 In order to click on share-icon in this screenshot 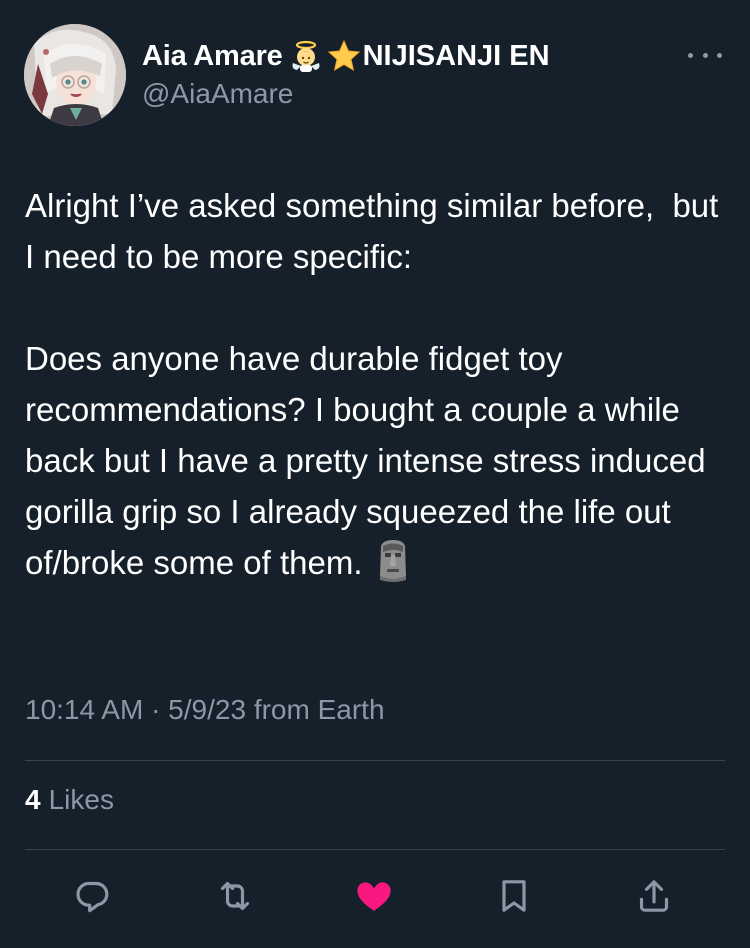, I will do `click(654, 896)`.